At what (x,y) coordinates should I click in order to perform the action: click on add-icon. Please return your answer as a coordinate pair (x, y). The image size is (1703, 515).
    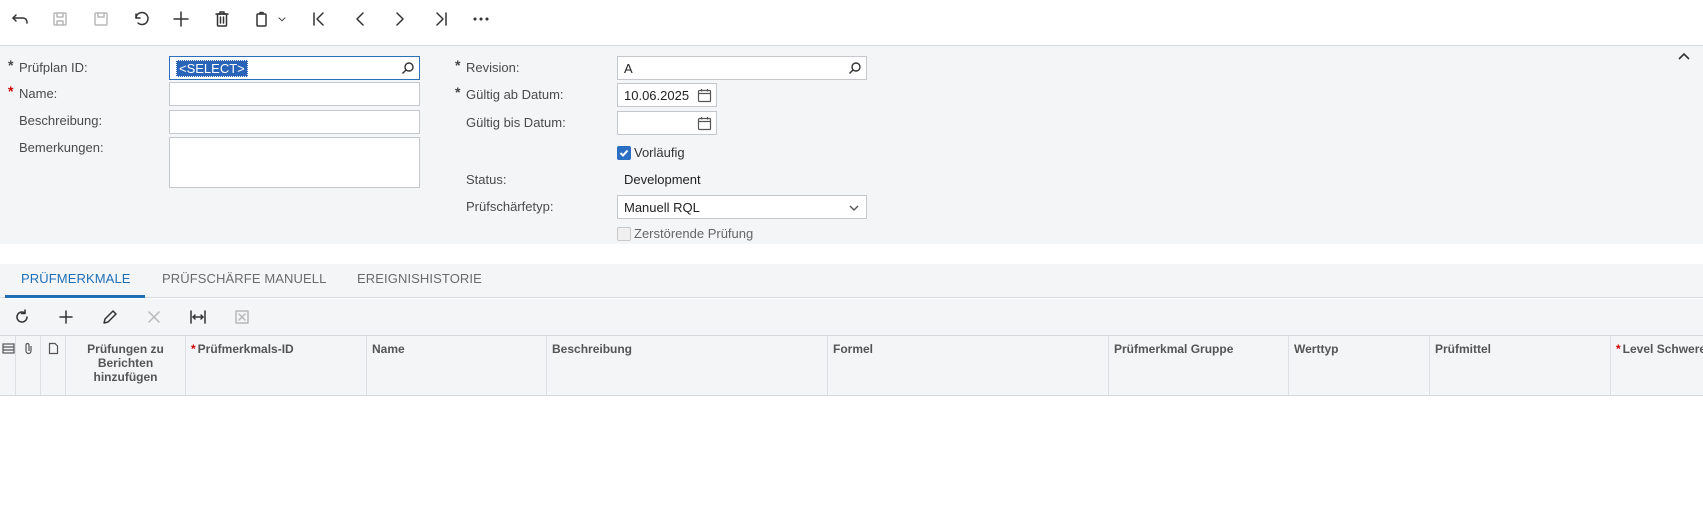
    Looking at the image, I should click on (181, 19).